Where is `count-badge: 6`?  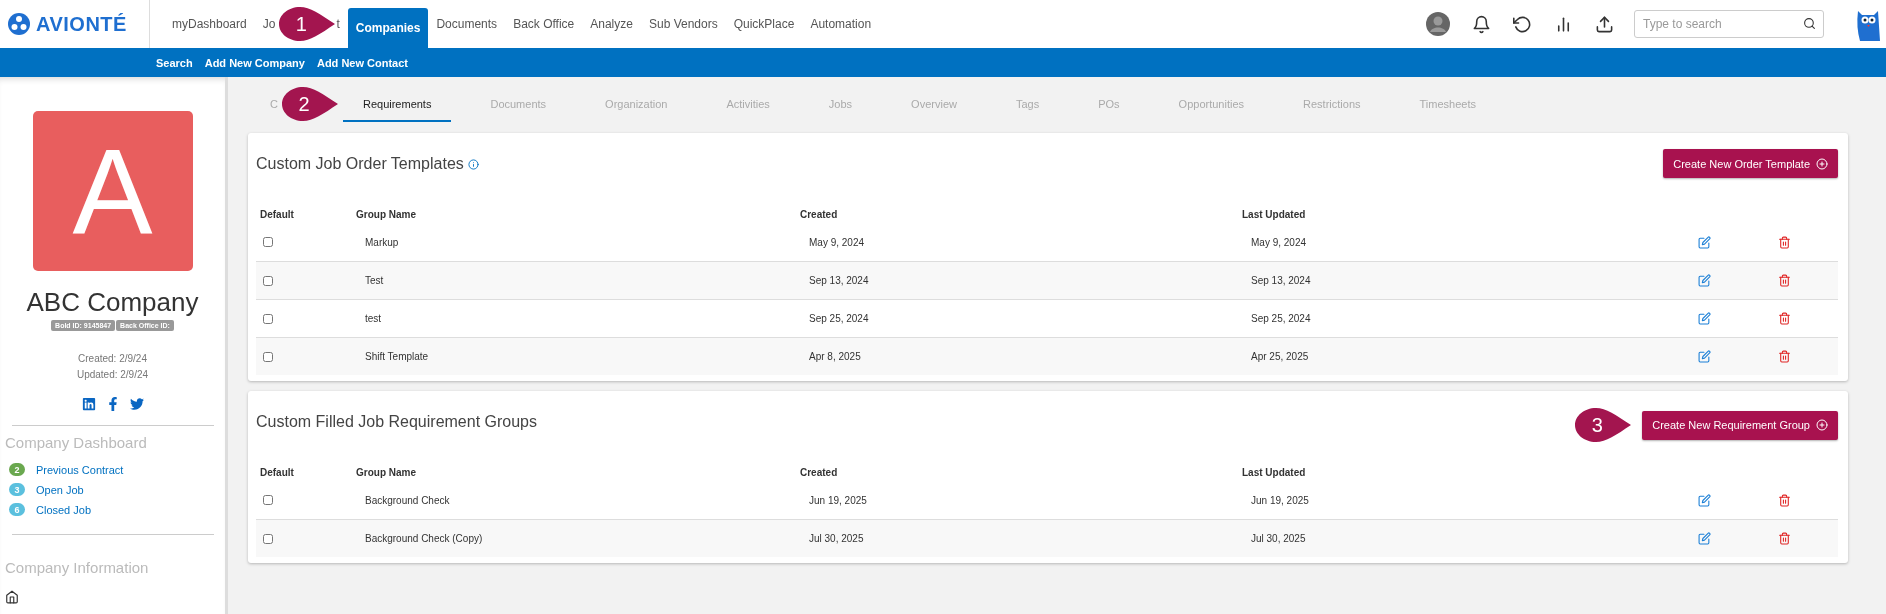 count-badge: 6 is located at coordinates (17, 509).